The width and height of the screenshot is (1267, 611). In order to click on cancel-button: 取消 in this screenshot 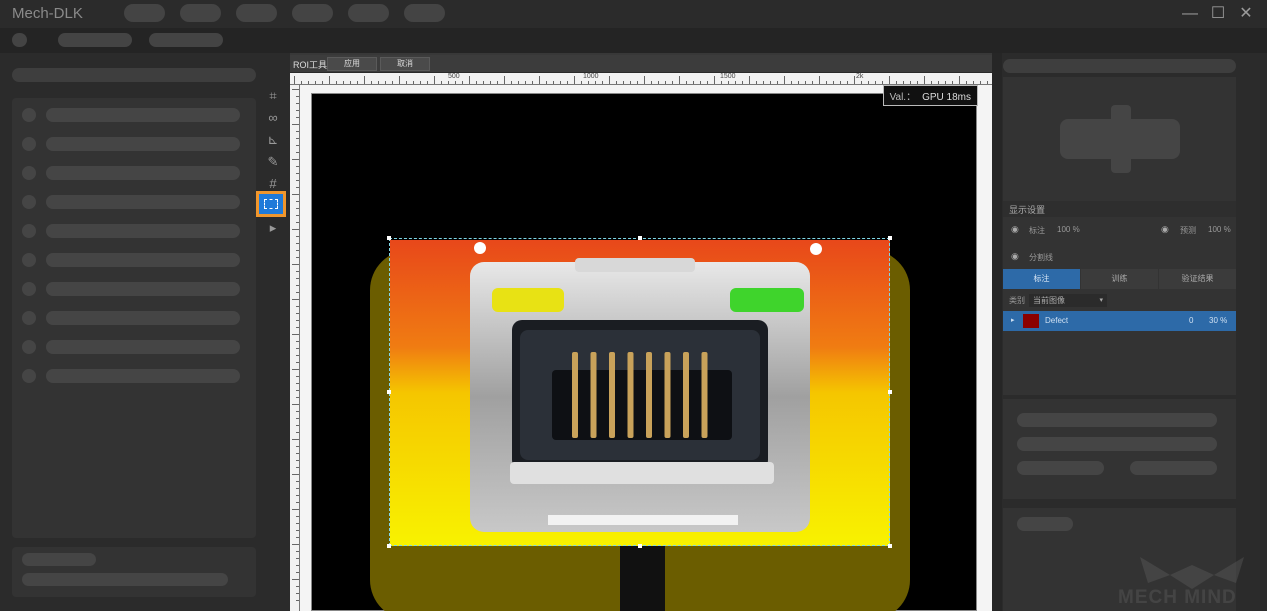, I will do `click(405, 64)`.